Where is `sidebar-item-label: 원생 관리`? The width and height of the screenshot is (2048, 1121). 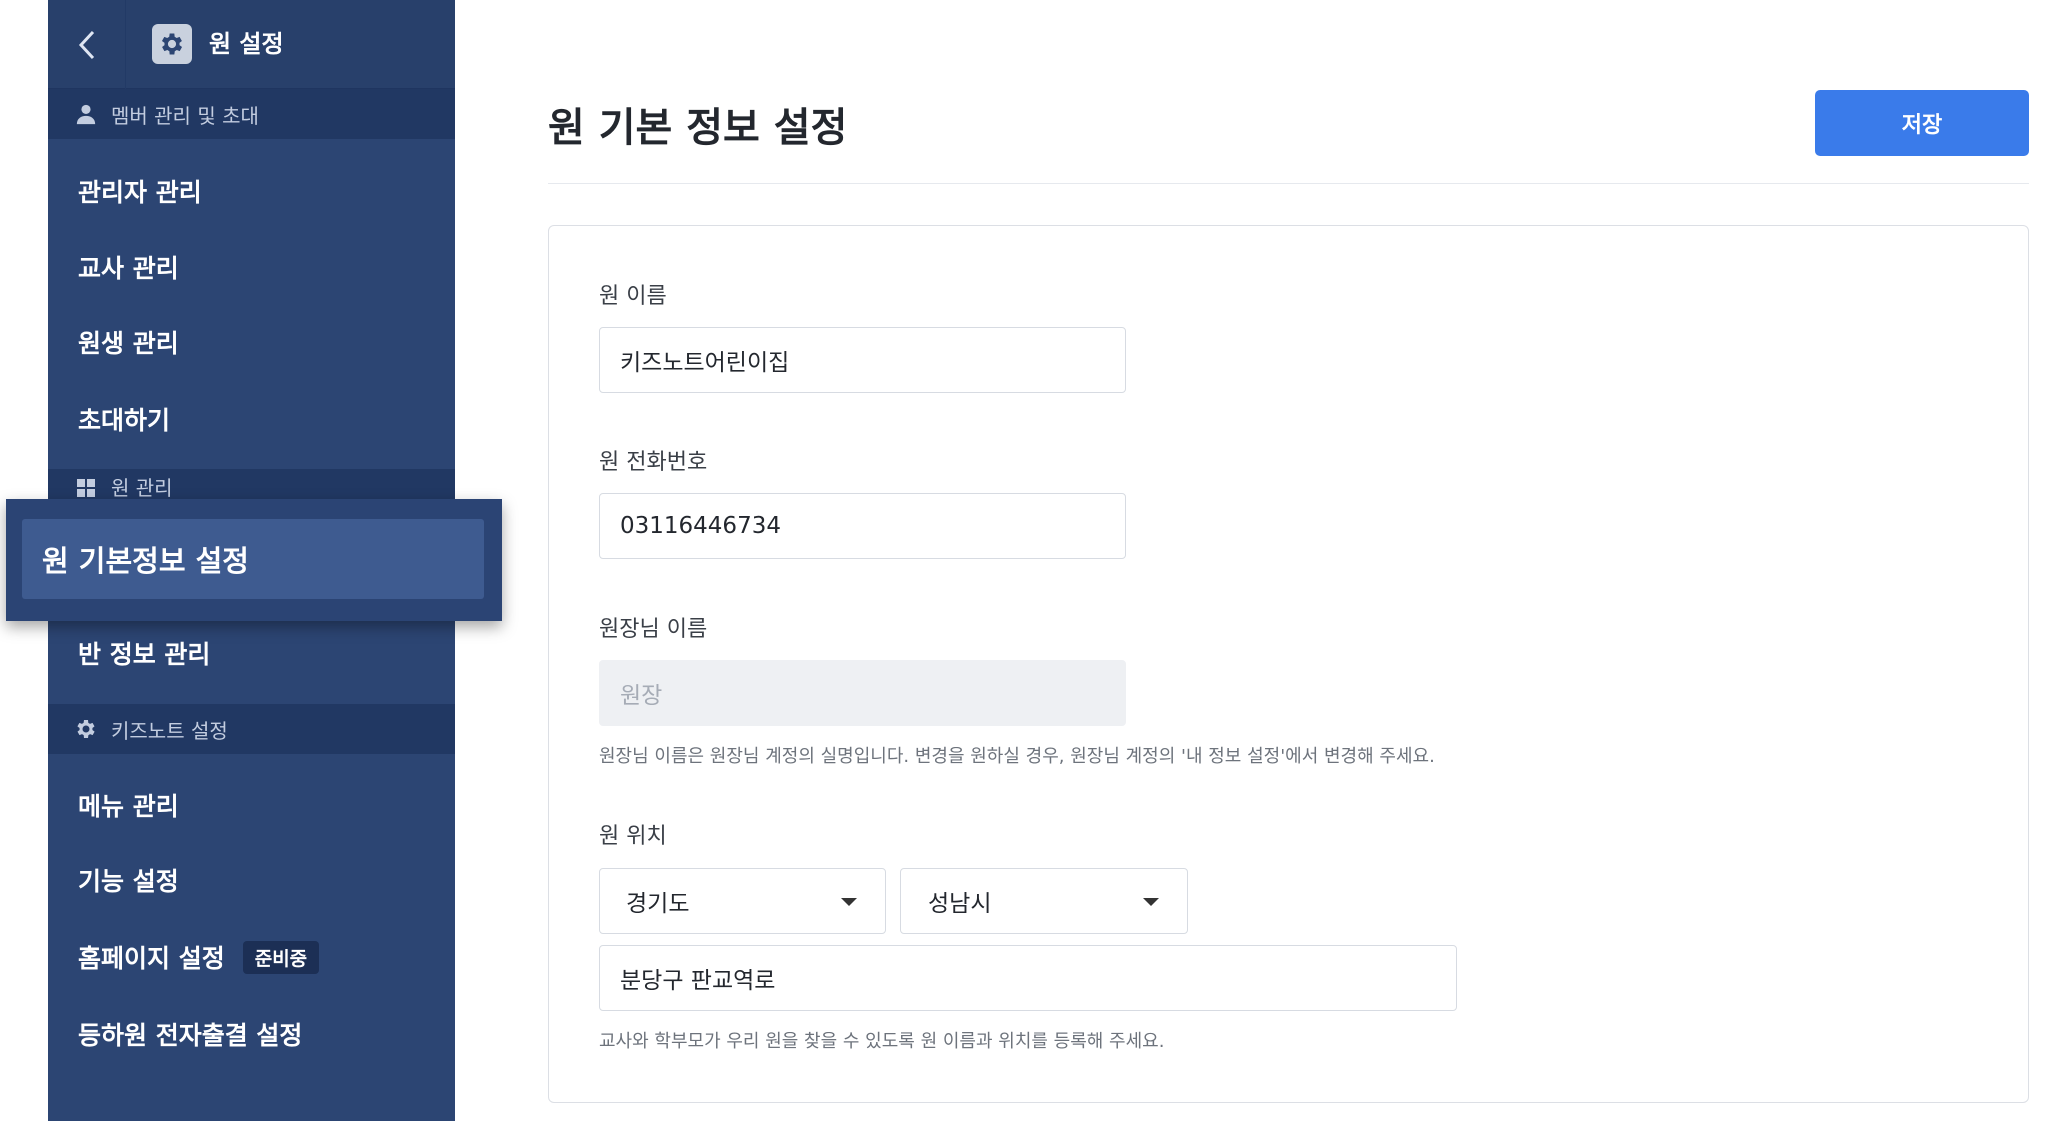 sidebar-item-label: 원생 관리 is located at coordinates (128, 343).